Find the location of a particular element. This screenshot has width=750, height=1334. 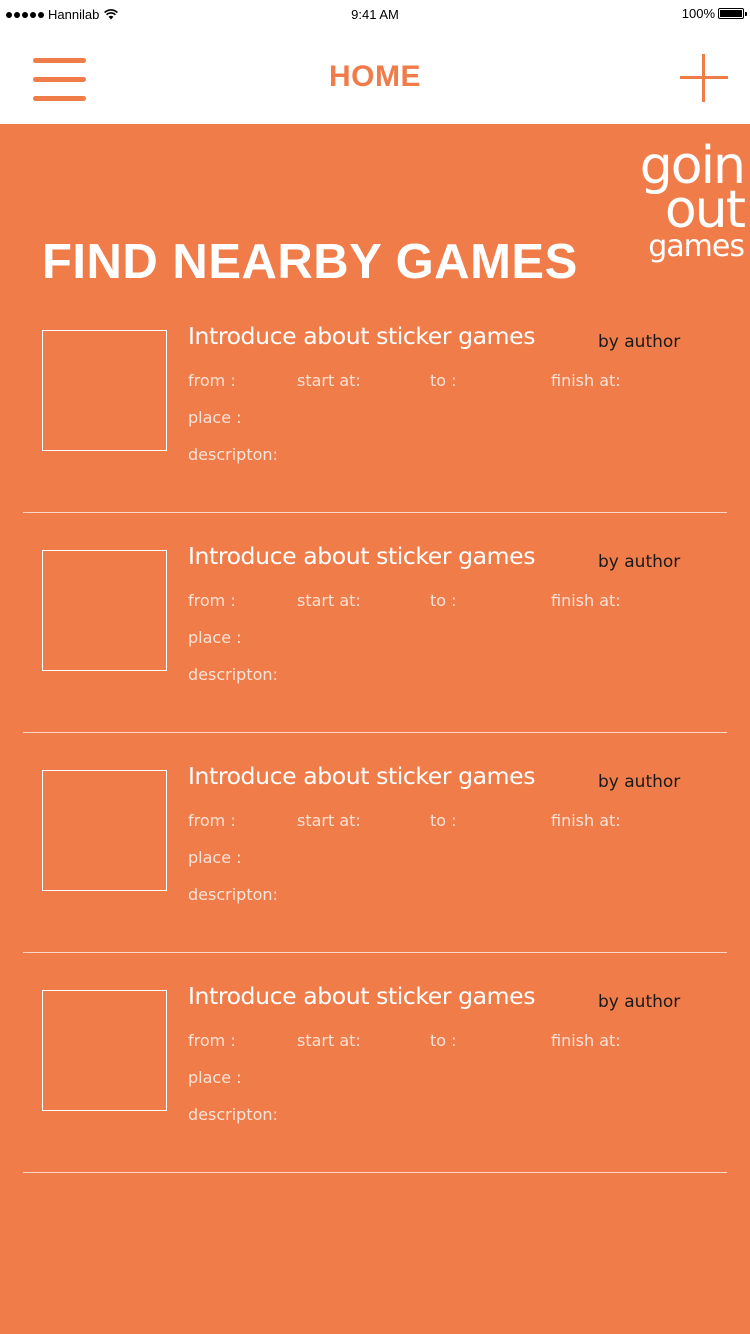

section-heading: FIND NEARBY GAMES is located at coordinates (310, 262).